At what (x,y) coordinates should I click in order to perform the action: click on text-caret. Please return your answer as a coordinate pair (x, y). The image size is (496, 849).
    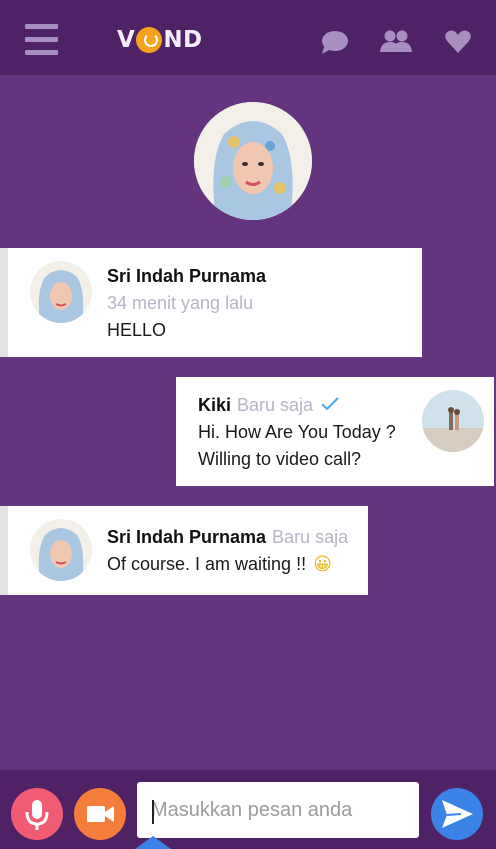
    Looking at the image, I should click on (153, 812).